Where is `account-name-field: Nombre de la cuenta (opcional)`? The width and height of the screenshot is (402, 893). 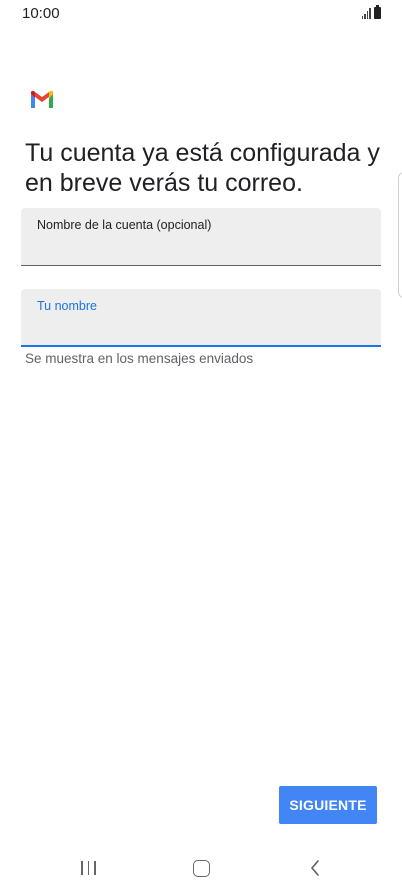
account-name-field: Nombre de la cuenta (opcional) is located at coordinates (201, 237).